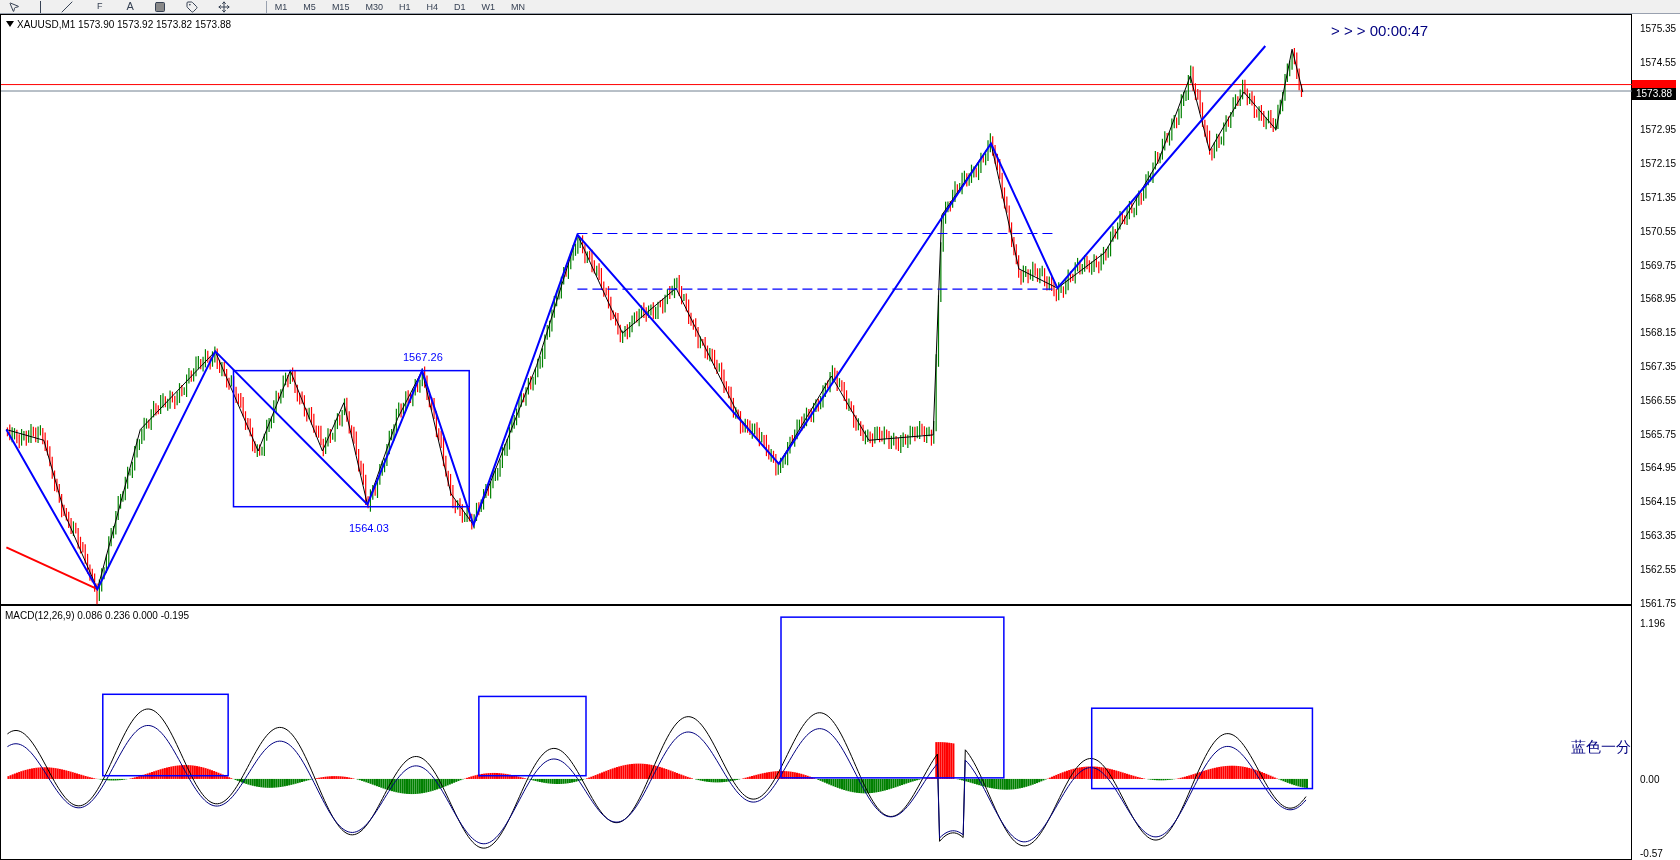 The width and height of the screenshot is (1680, 860). I want to click on timeframe-button: H1, so click(404, 6).